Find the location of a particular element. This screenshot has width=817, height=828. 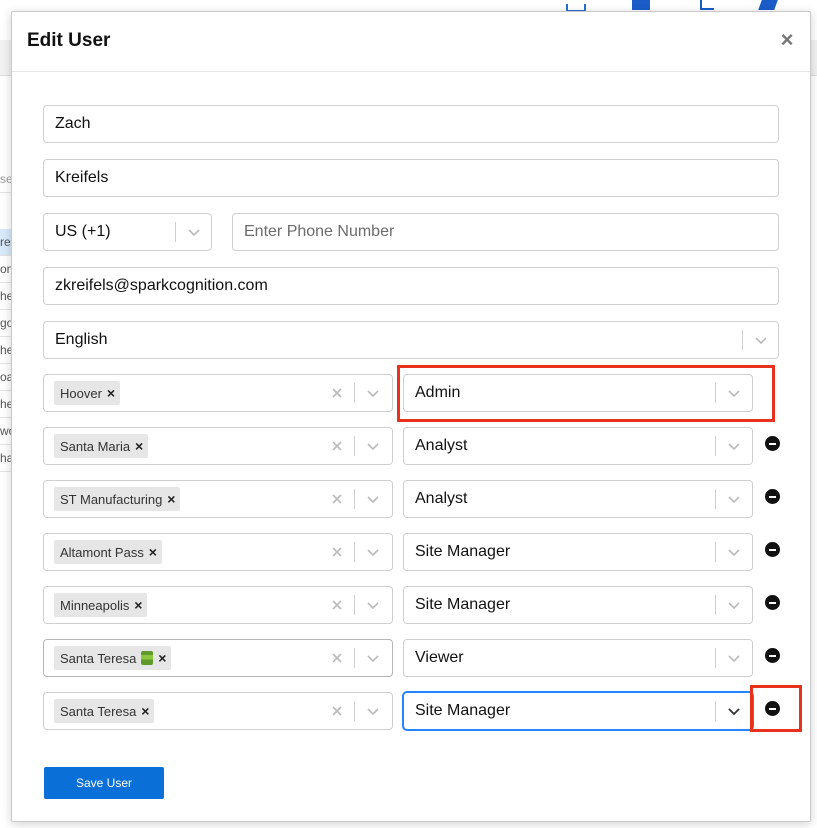

country-code-value: US (+1) is located at coordinates (83, 231).